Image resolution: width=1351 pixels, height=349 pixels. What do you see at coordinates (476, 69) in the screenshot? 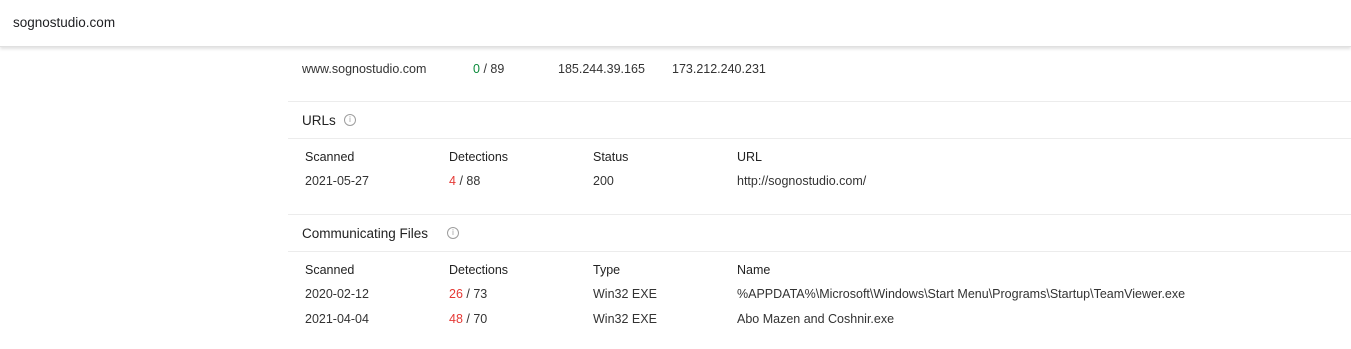
I see `detections-positive: 0` at bounding box center [476, 69].